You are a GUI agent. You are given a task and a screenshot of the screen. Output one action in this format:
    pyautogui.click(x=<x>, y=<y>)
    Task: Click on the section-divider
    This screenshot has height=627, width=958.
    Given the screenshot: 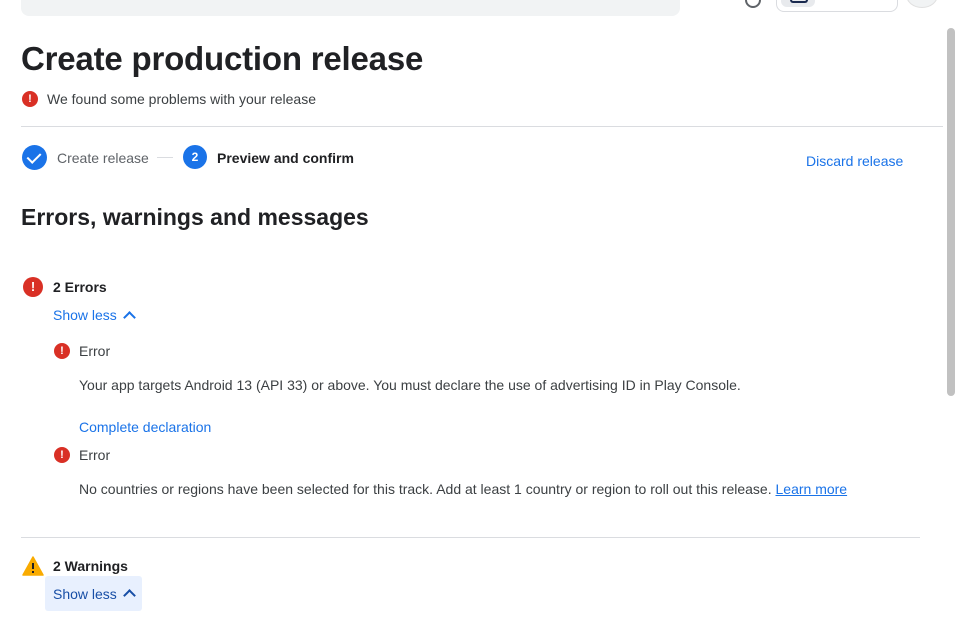 What is the action you would take?
    pyautogui.click(x=470, y=537)
    